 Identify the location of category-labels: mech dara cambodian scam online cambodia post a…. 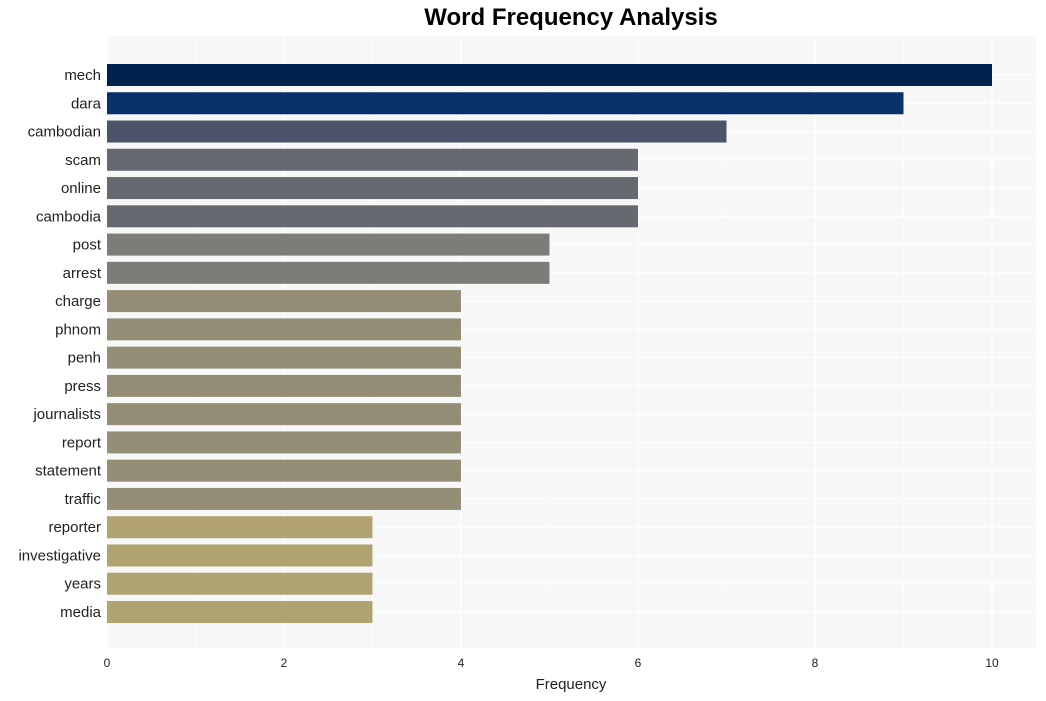
(59, 344).